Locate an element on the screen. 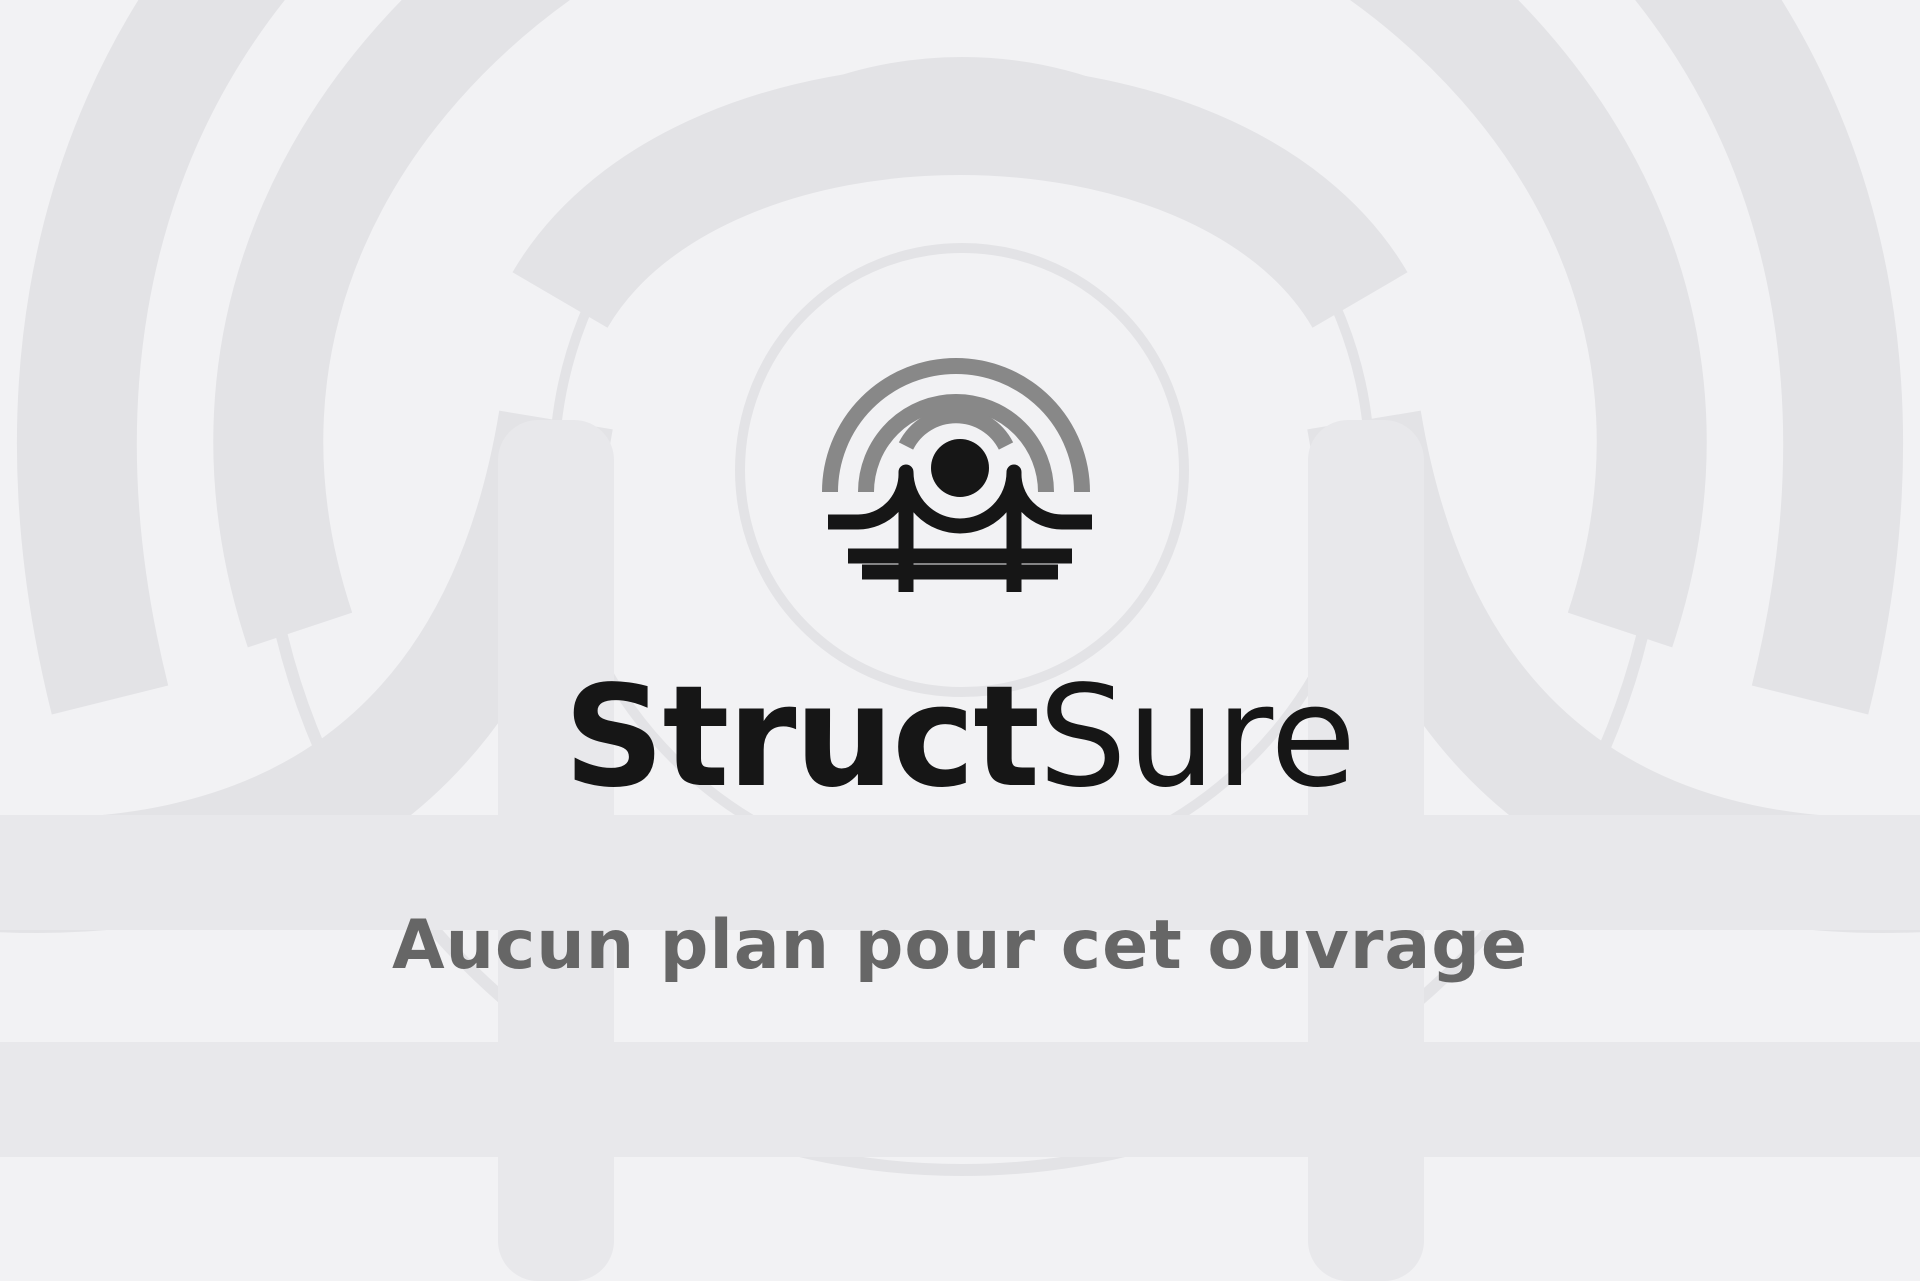 Image resolution: width=1920 pixels, height=1281 pixels. brand-wordmark: StructSure is located at coordinates (960, 738).